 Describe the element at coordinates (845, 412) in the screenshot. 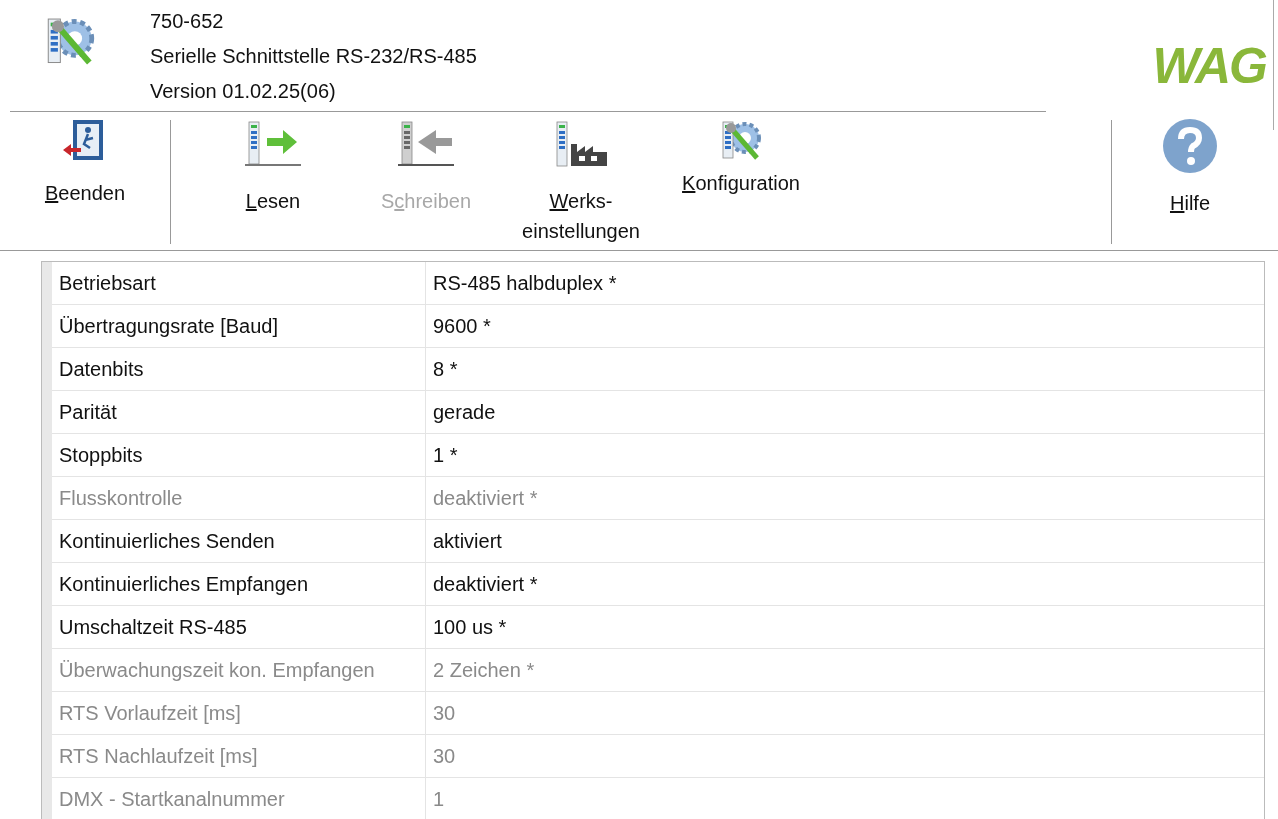

I see `parameter-value: gerade` at that location.